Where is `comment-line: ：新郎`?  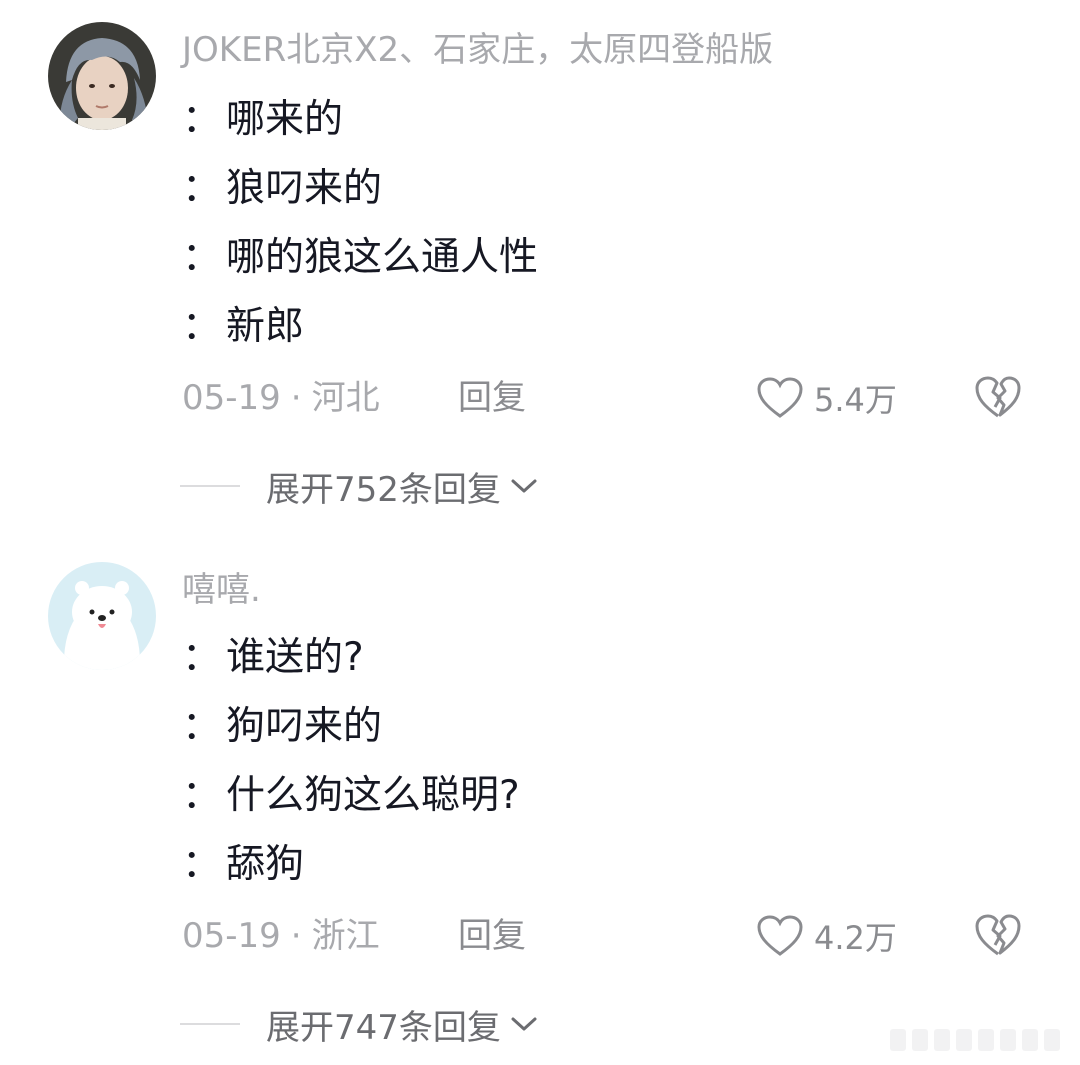
comment-line: ：新郎 is located at coordinates (243, 327).